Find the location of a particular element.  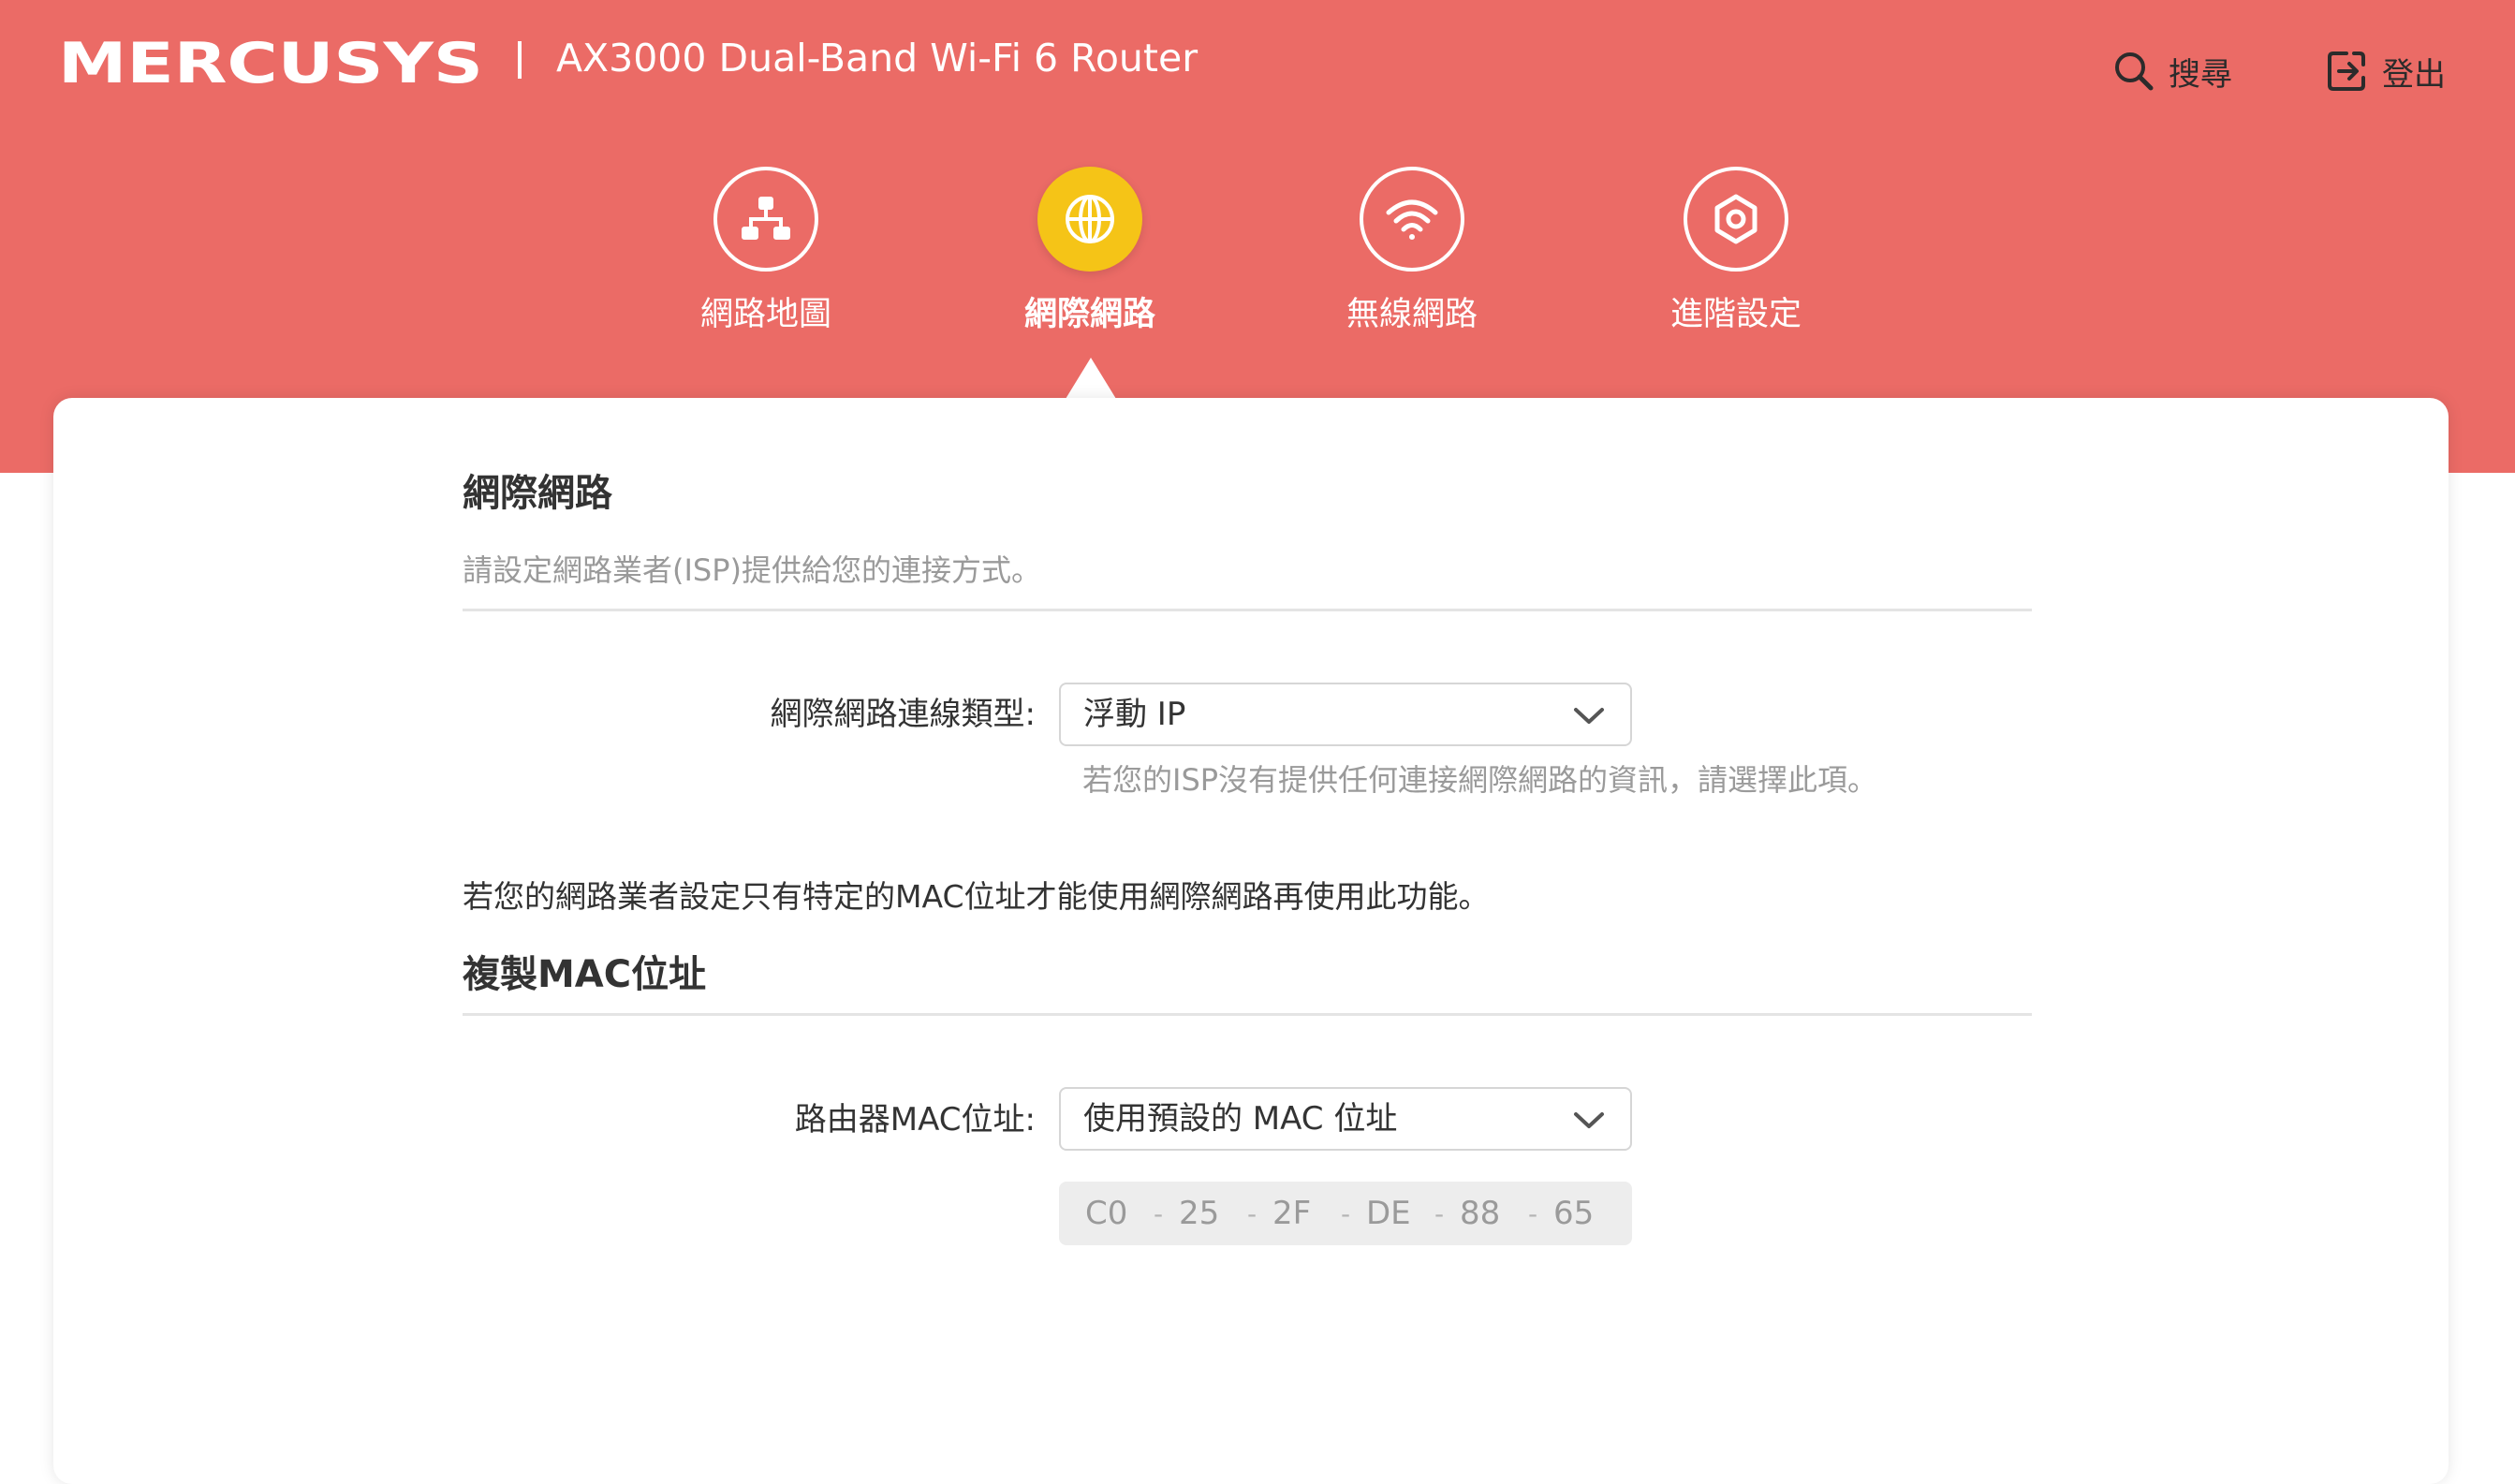

router-mac-dropdown: 使用預設的 MAC 位址 is located at coordinates (1345, 1119).